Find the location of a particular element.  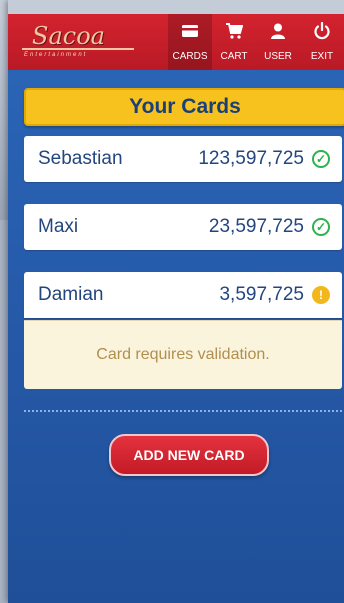

card-row-damian: Damian 3,597,725 ! is located at coordinates (183, 295).